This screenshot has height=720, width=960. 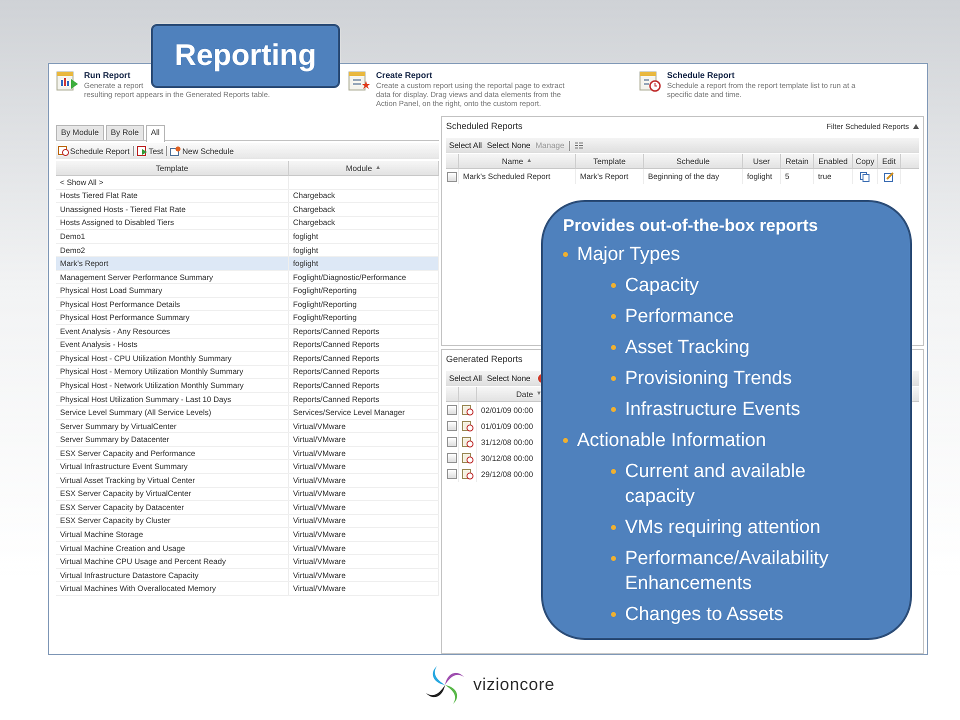 What do you see at coordinates (155, 133) in the screenshot?
I see `tab: All` at bounding box center [155, 133].